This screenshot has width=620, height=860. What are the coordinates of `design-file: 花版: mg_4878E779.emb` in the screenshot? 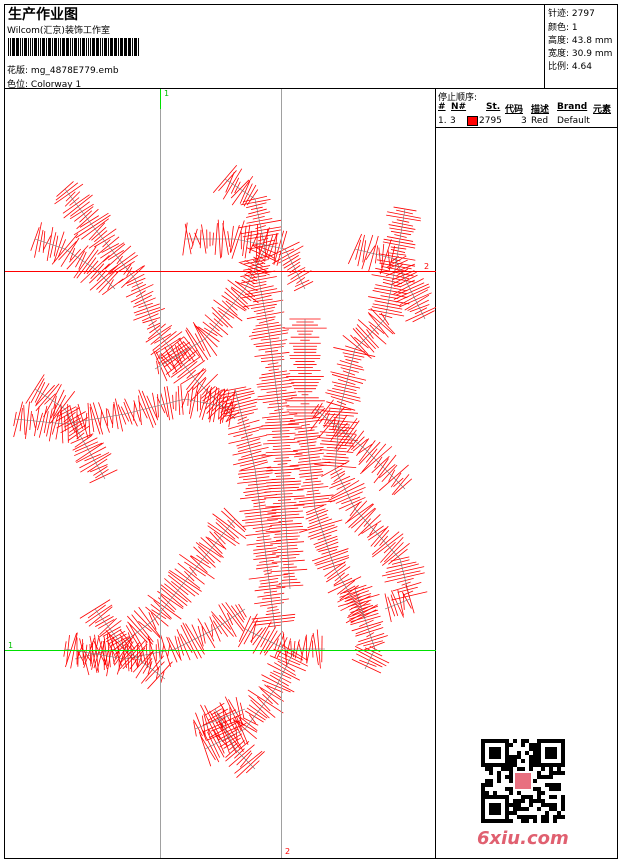 It's located at (63, 69).